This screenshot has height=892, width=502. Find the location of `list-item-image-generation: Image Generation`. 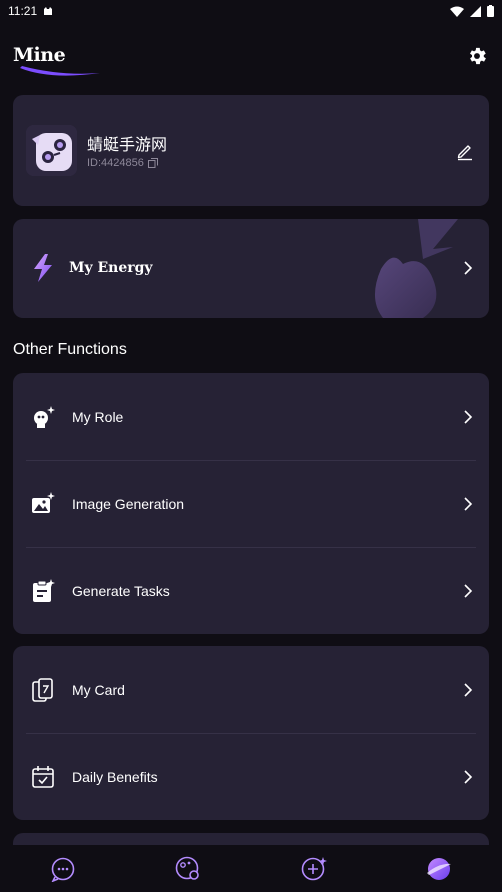

list-item-image-generation: Image Generation is located at coordinates (251, 503).